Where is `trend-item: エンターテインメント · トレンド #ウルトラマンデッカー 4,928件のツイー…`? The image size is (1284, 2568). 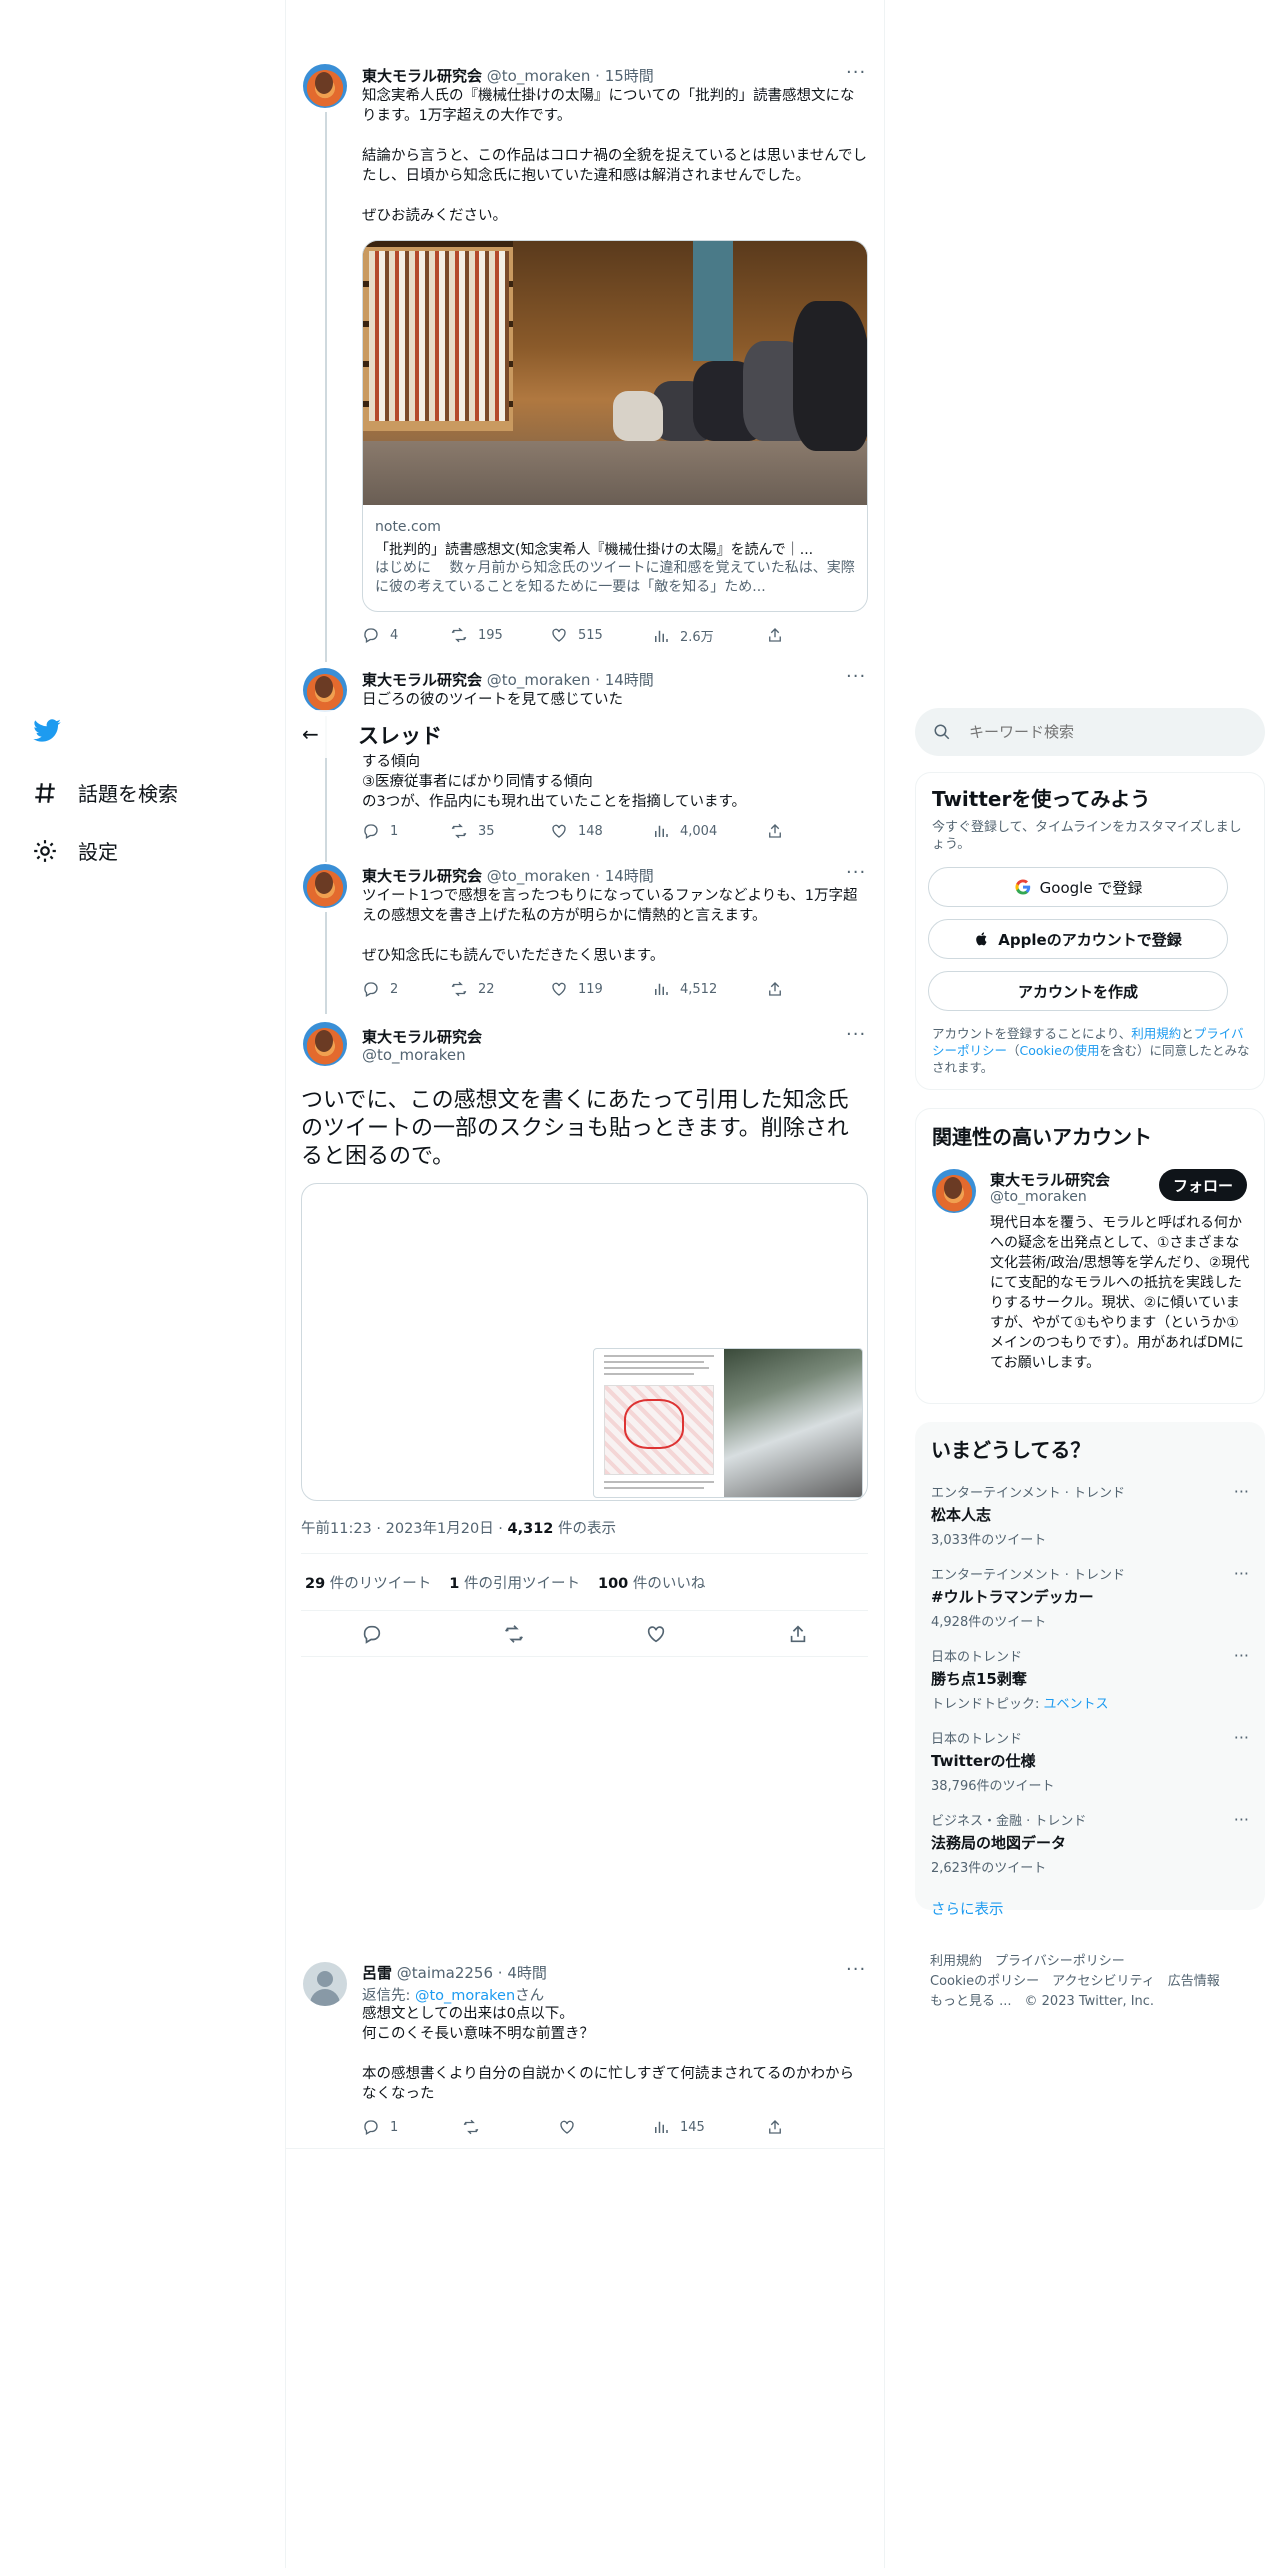 trend-item: エンターテインメント · トレンド #ウルトラマンデッカー 4,928件のツイー… is located at coordinates (1090, 1597).